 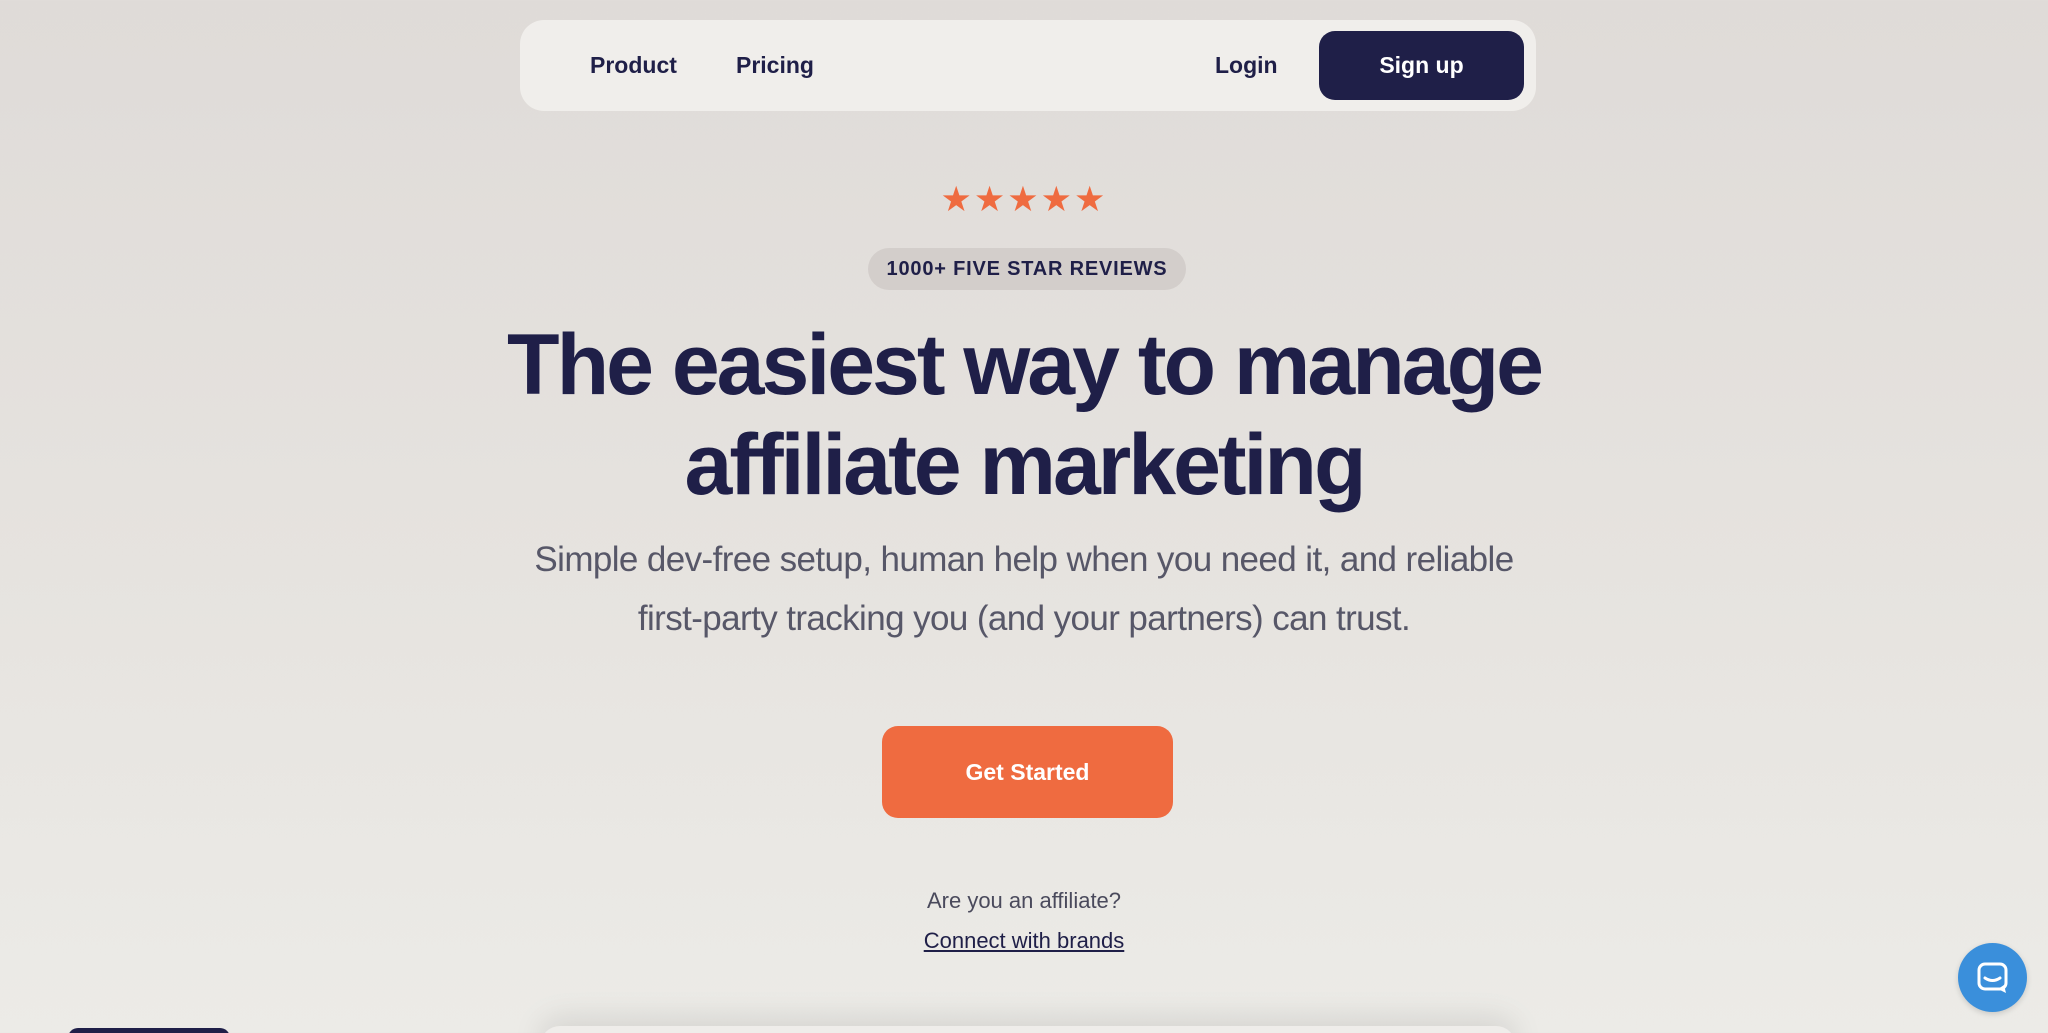 I want to click on product-preview-card, so click(x=1028, y=1029).